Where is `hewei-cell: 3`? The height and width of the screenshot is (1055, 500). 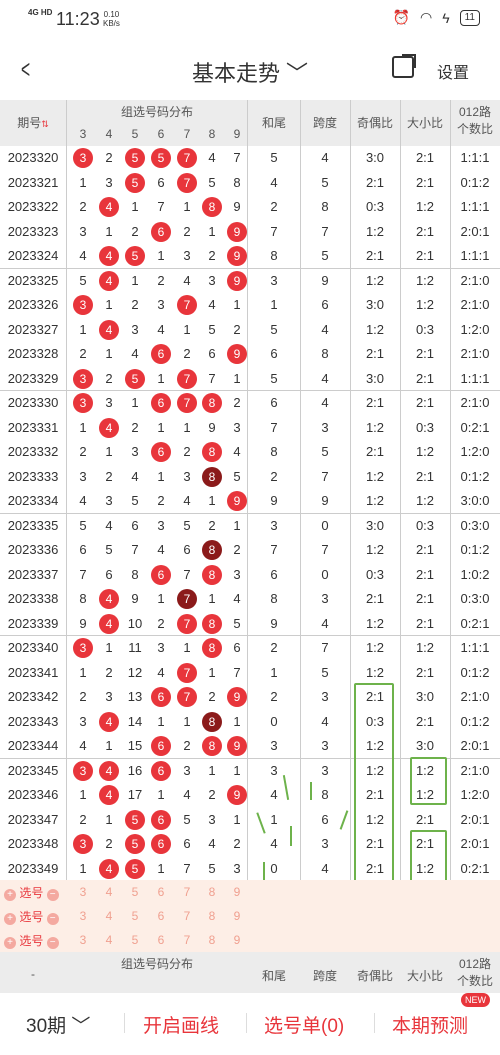
hewei-cell: 3 is located at coordinates (274, 745).